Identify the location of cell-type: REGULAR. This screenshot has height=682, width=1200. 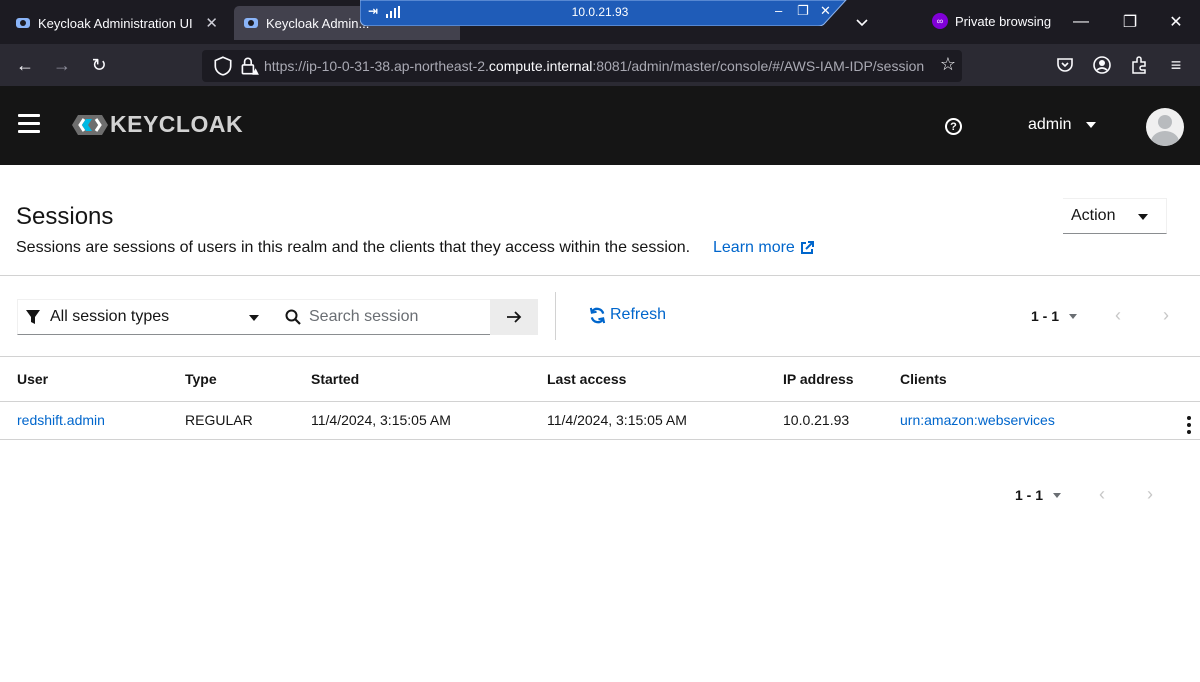
(231, 420).